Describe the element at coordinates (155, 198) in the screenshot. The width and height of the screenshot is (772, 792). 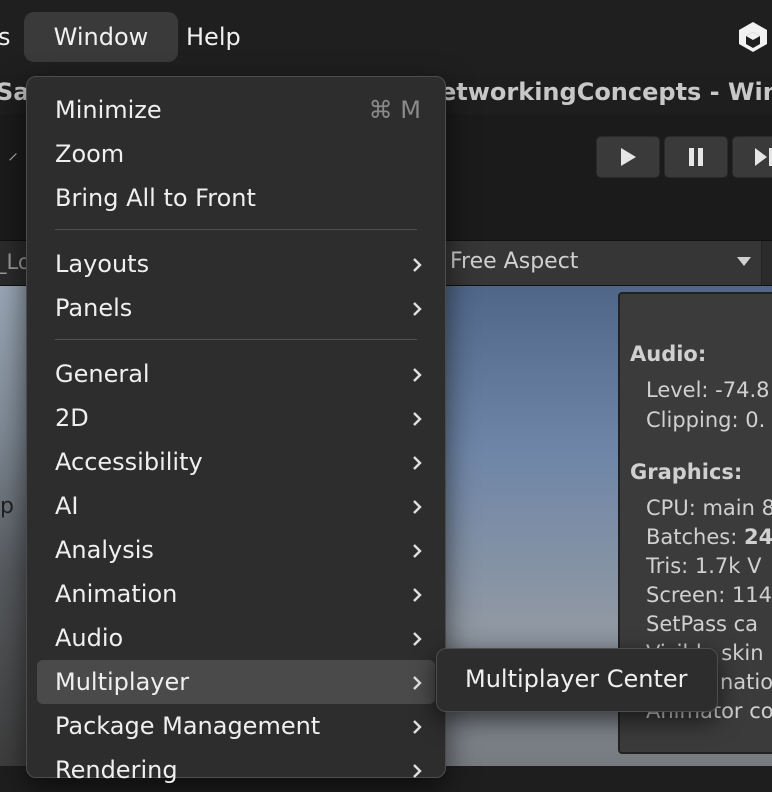
I see `menu-item-label: Bring All to Front` at that location.